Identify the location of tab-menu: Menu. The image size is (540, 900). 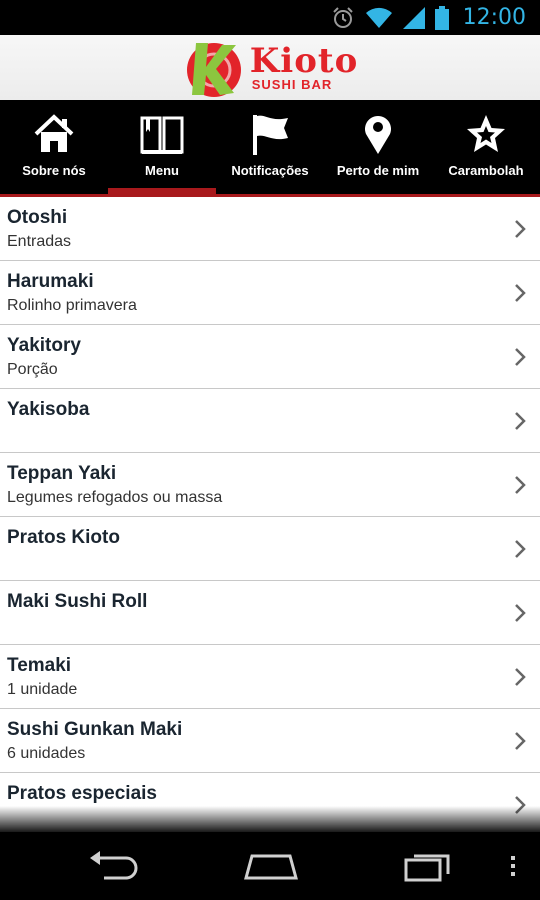
(162, 147).